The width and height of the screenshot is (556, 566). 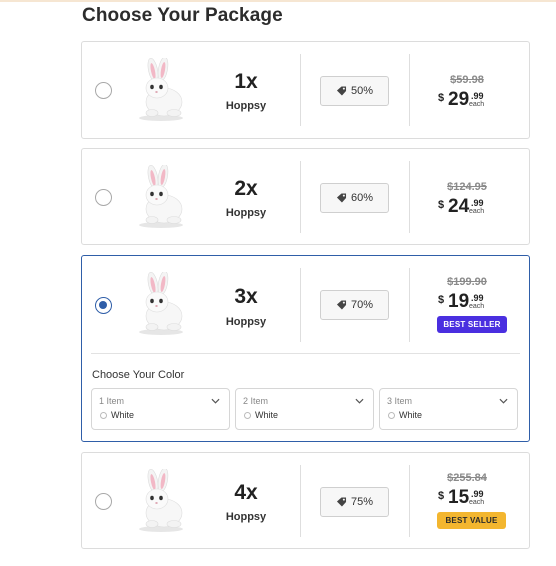 I want to click on page-title: Choose Your Package, so click(x=182, y=15).